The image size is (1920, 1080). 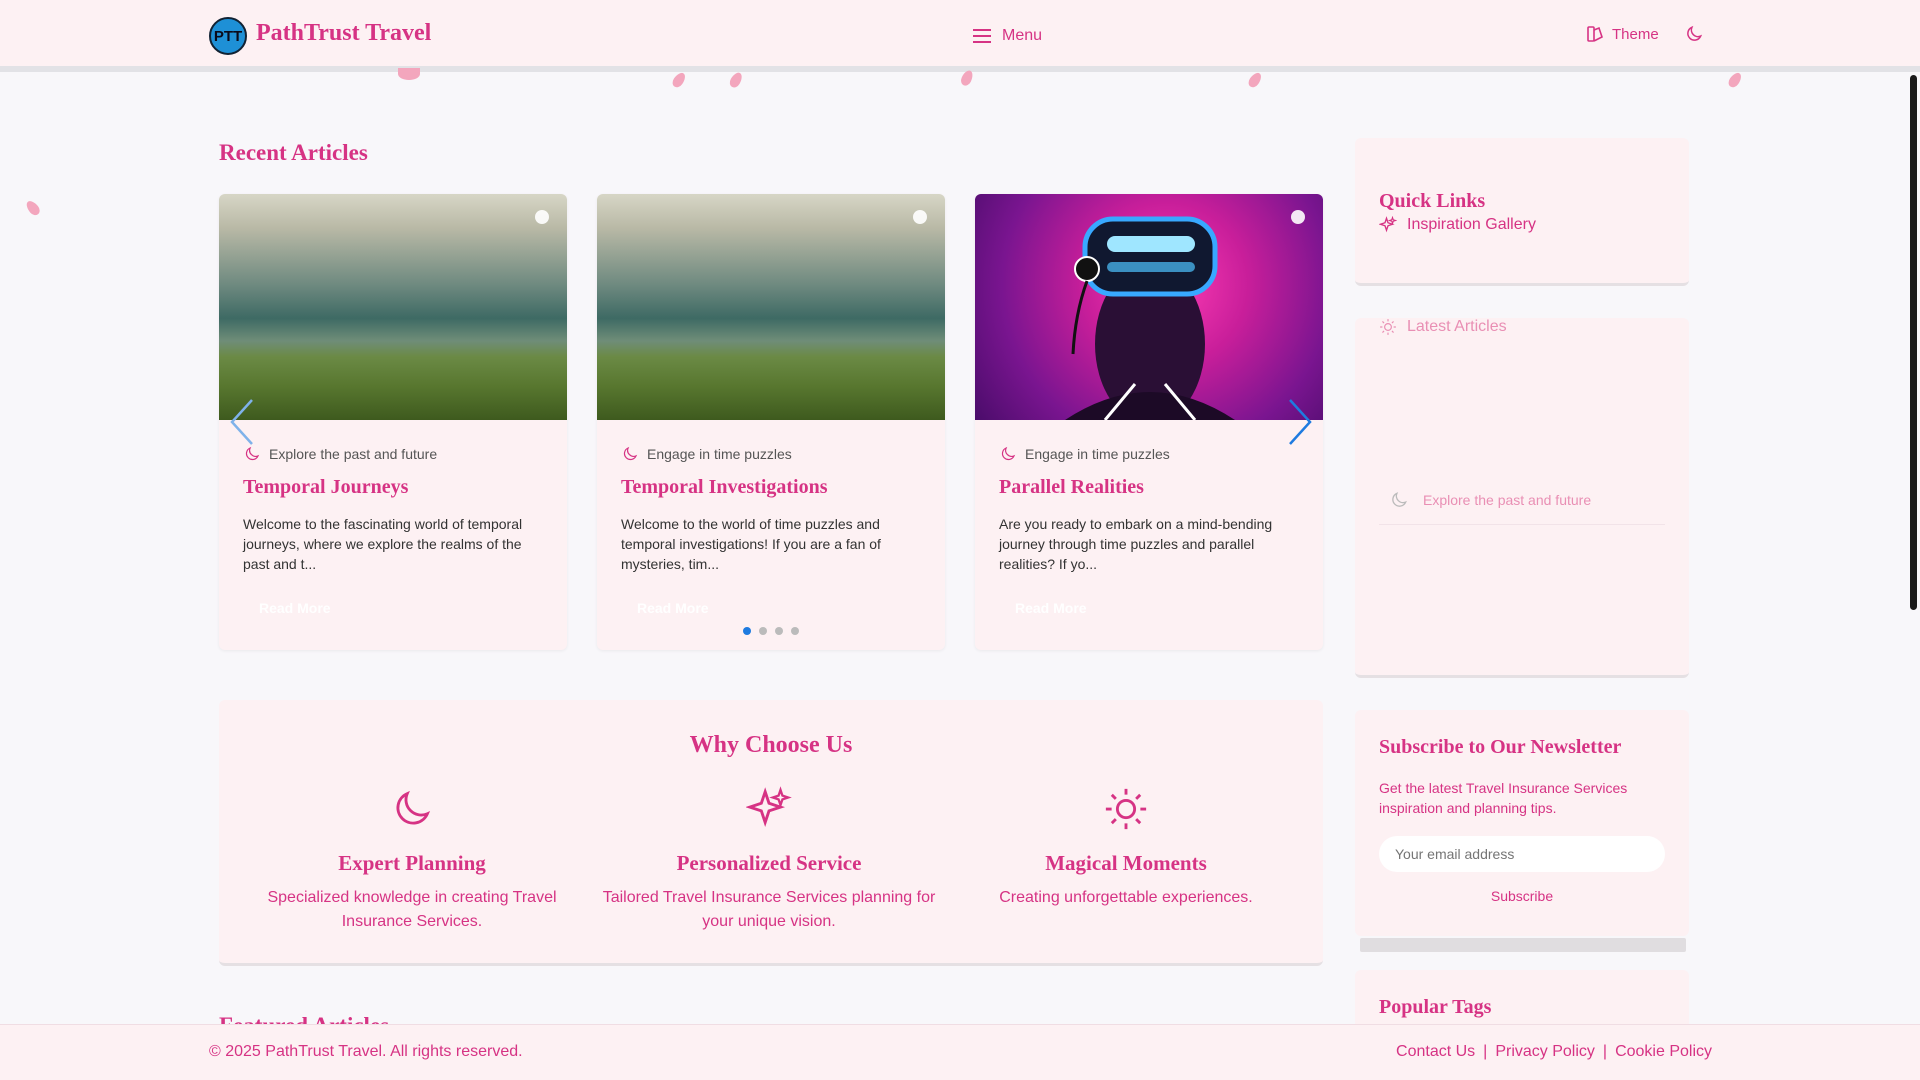 What do you see at coordinates (1663, 1052) in the screenshot?
I see `cookie-policy-link: Cookie Policy` at bounding box center [1663, 1052].